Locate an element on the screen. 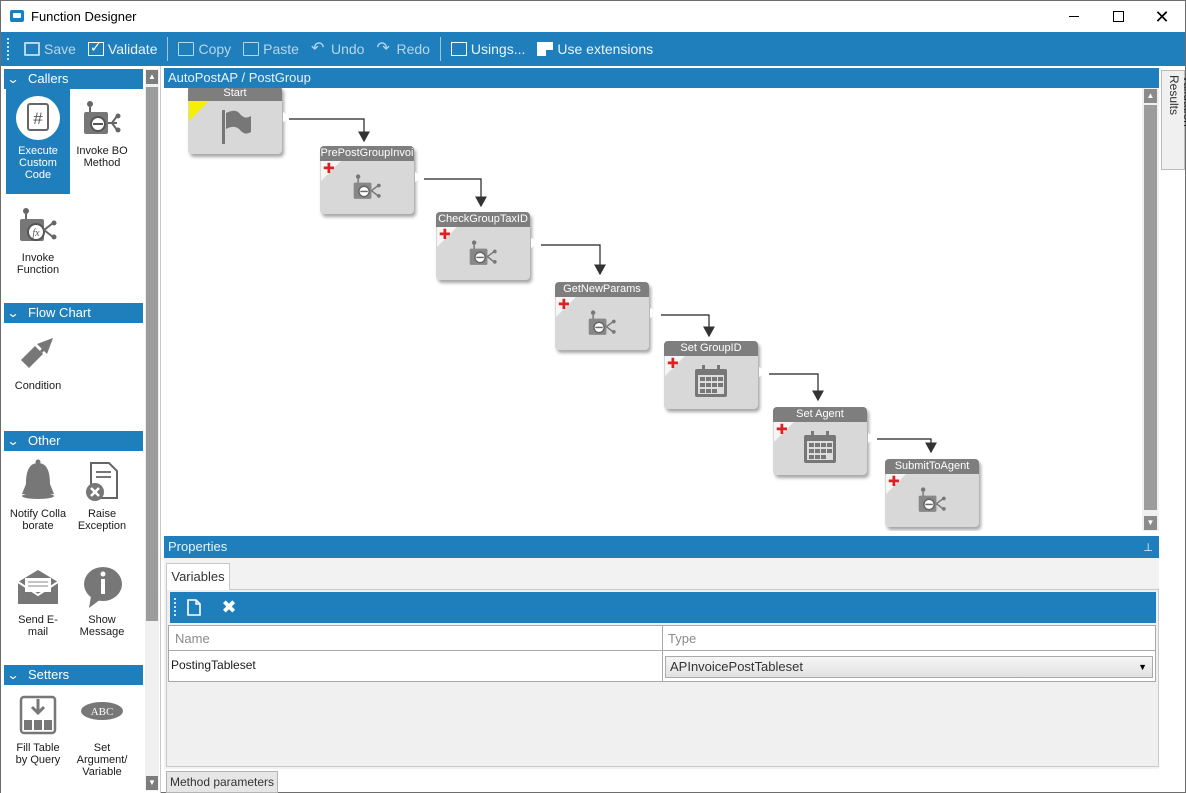  tab-variables: Variables is located at coordinates (198, 576).